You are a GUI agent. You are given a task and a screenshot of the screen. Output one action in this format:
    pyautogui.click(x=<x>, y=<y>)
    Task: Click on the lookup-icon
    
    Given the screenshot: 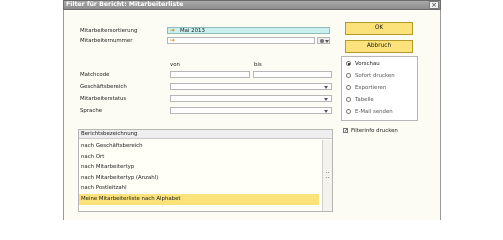 What is the action you would take?
    pyautogui.click(x=322, y=41)
    